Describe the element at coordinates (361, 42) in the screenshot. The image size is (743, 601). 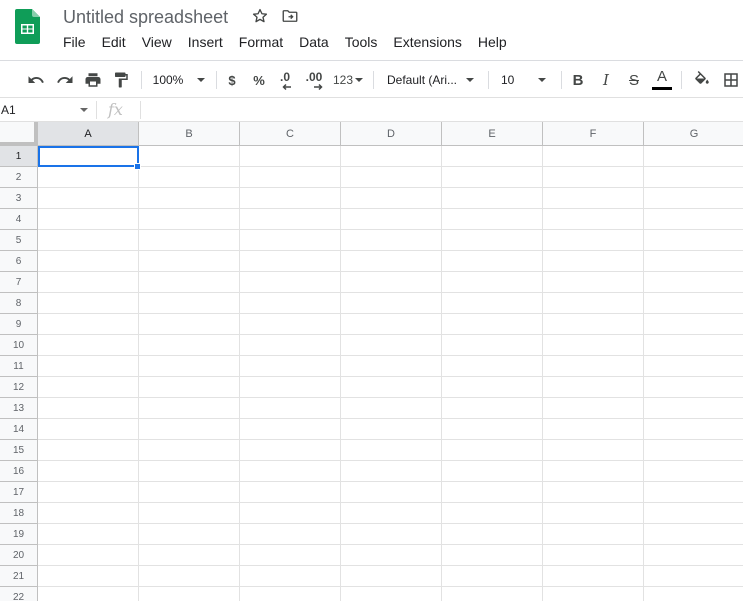
I see `menu-tools: Tools` at that location.